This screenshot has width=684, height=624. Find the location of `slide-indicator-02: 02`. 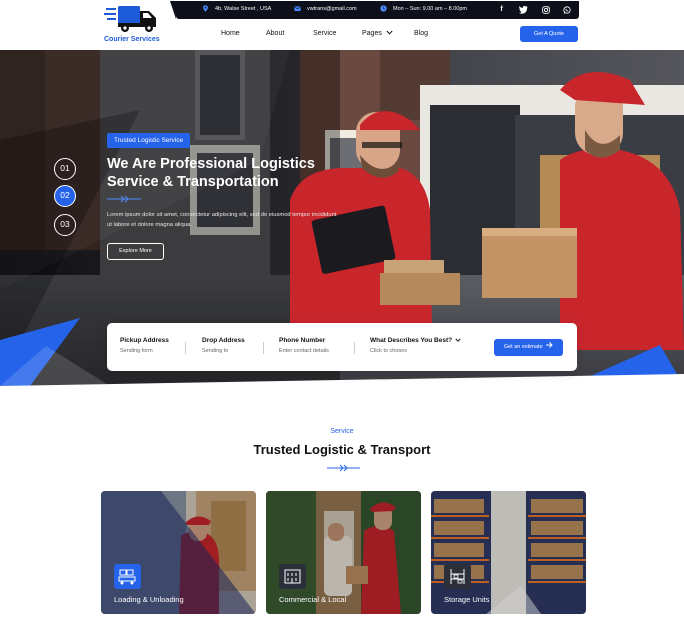

slide-indicator-02: 02 is located at coordinates (65, 196).